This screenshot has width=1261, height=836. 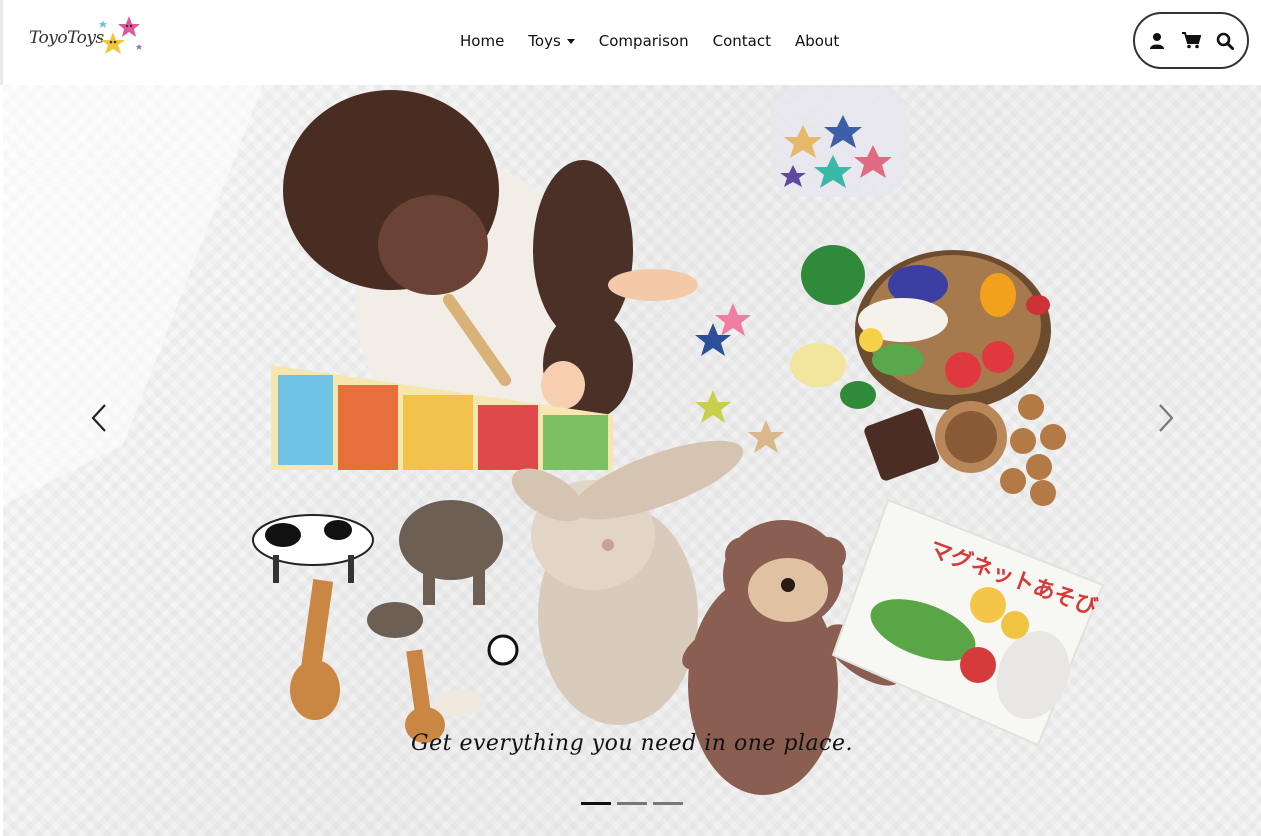 What do you see at coordinates (632, 743) in the screenshot?
I see `hero-caption: Get everything you need in one place.` at bounding box center [632, 743].